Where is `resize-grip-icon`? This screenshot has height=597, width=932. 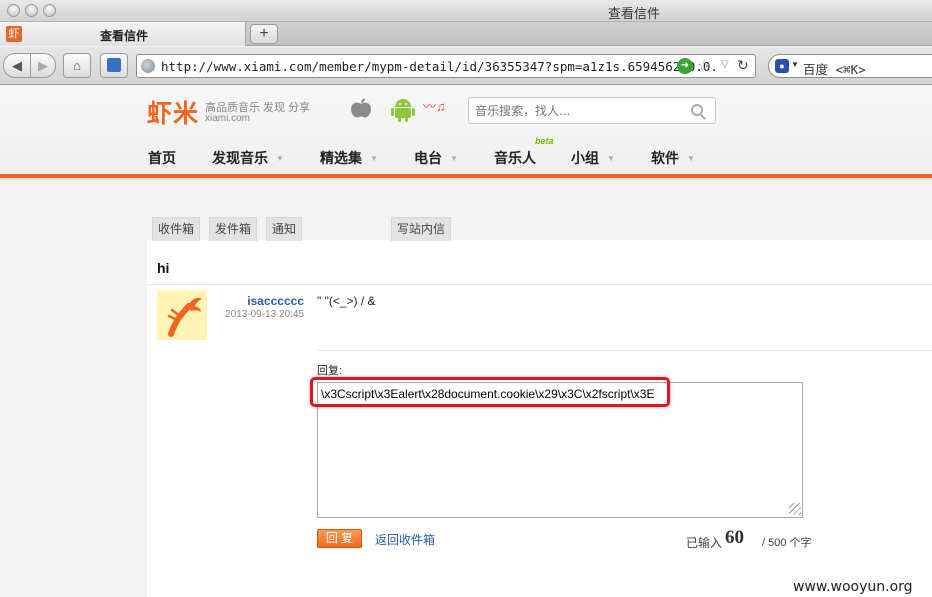 resize-grip-icon is located at coordinates (795, 509).